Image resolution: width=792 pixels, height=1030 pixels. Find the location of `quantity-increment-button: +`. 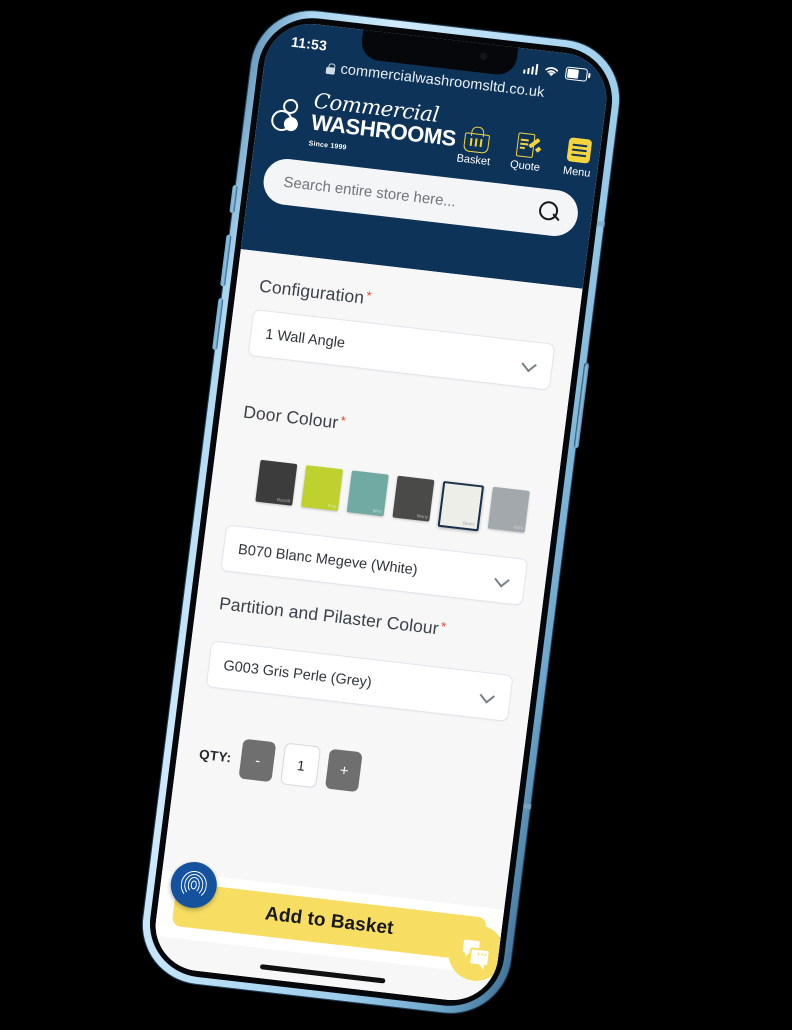

quantity-increment-button: + is located at coordinates (344, 770).